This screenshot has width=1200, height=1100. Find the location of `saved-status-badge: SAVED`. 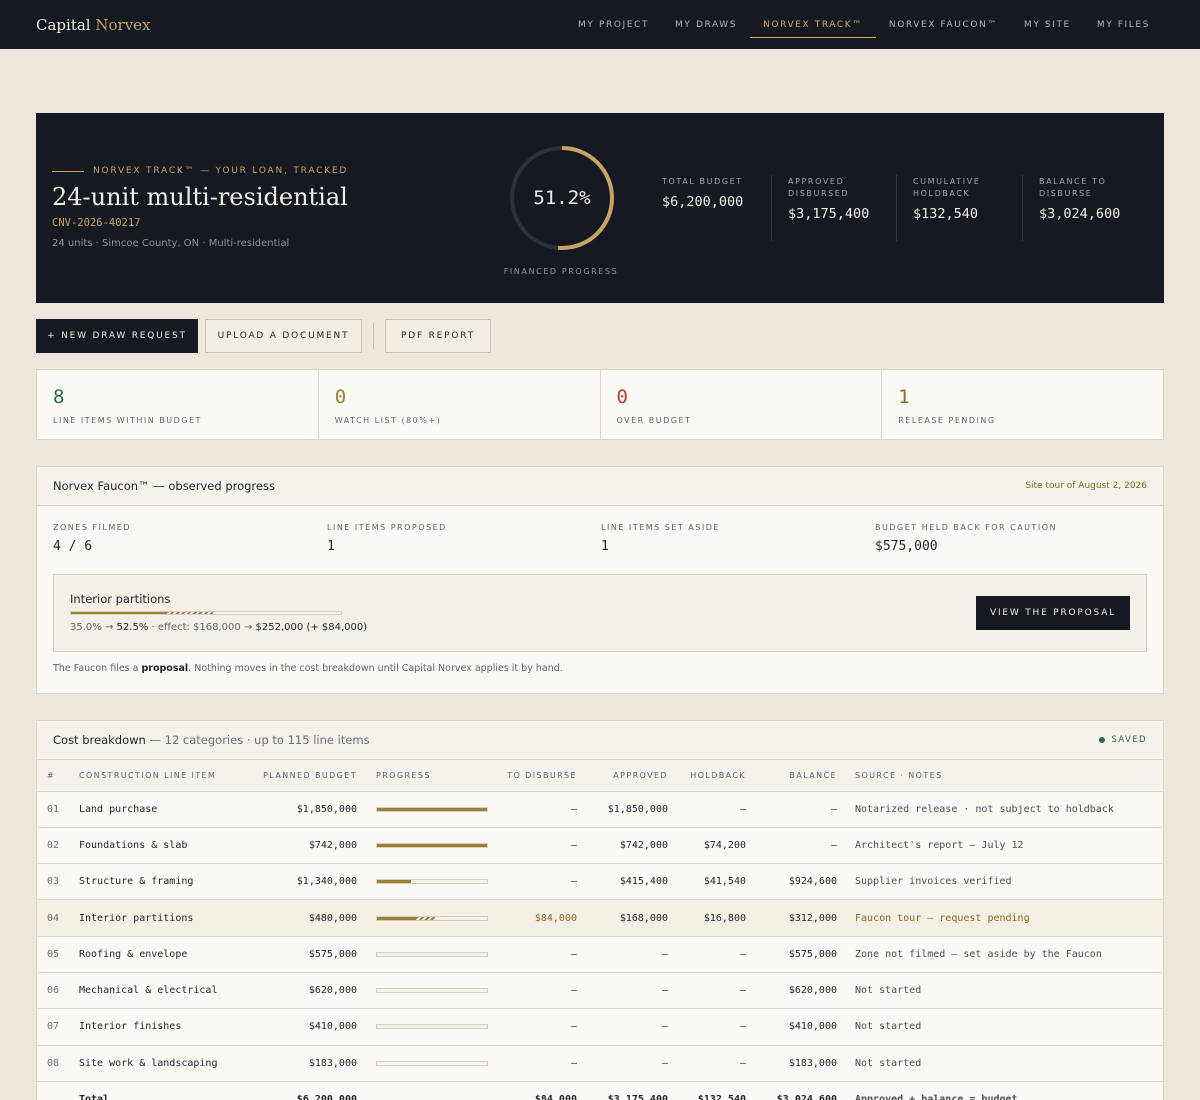

saved-status-badge: SAVED is located at coordinates (1123, 740).